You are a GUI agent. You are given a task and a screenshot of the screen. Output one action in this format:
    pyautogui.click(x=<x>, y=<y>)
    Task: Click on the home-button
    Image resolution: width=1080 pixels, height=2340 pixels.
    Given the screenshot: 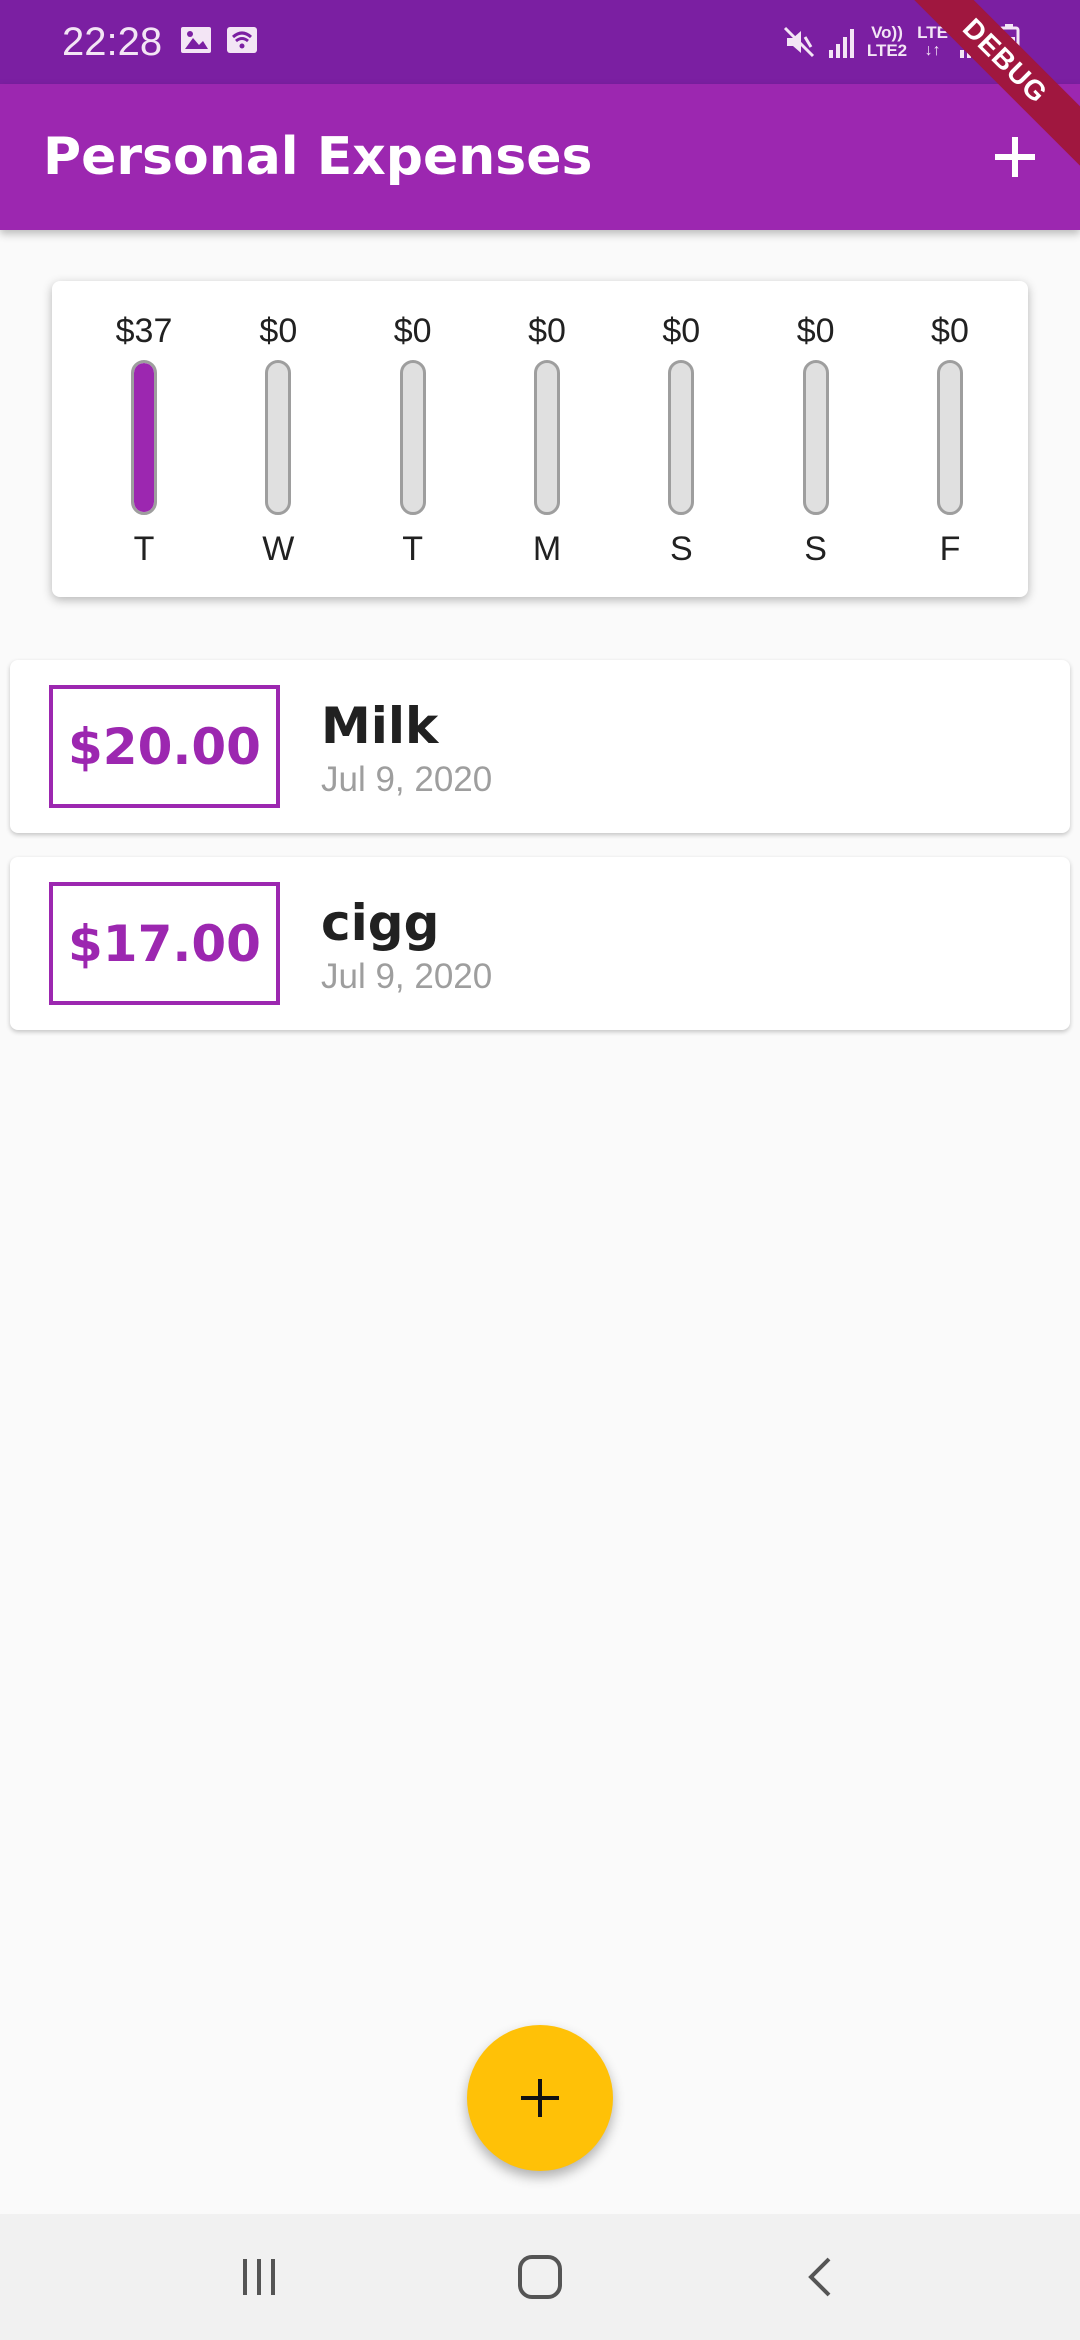 What is the action you would take?
    pyautogui.click(x=540, y=2277)
    